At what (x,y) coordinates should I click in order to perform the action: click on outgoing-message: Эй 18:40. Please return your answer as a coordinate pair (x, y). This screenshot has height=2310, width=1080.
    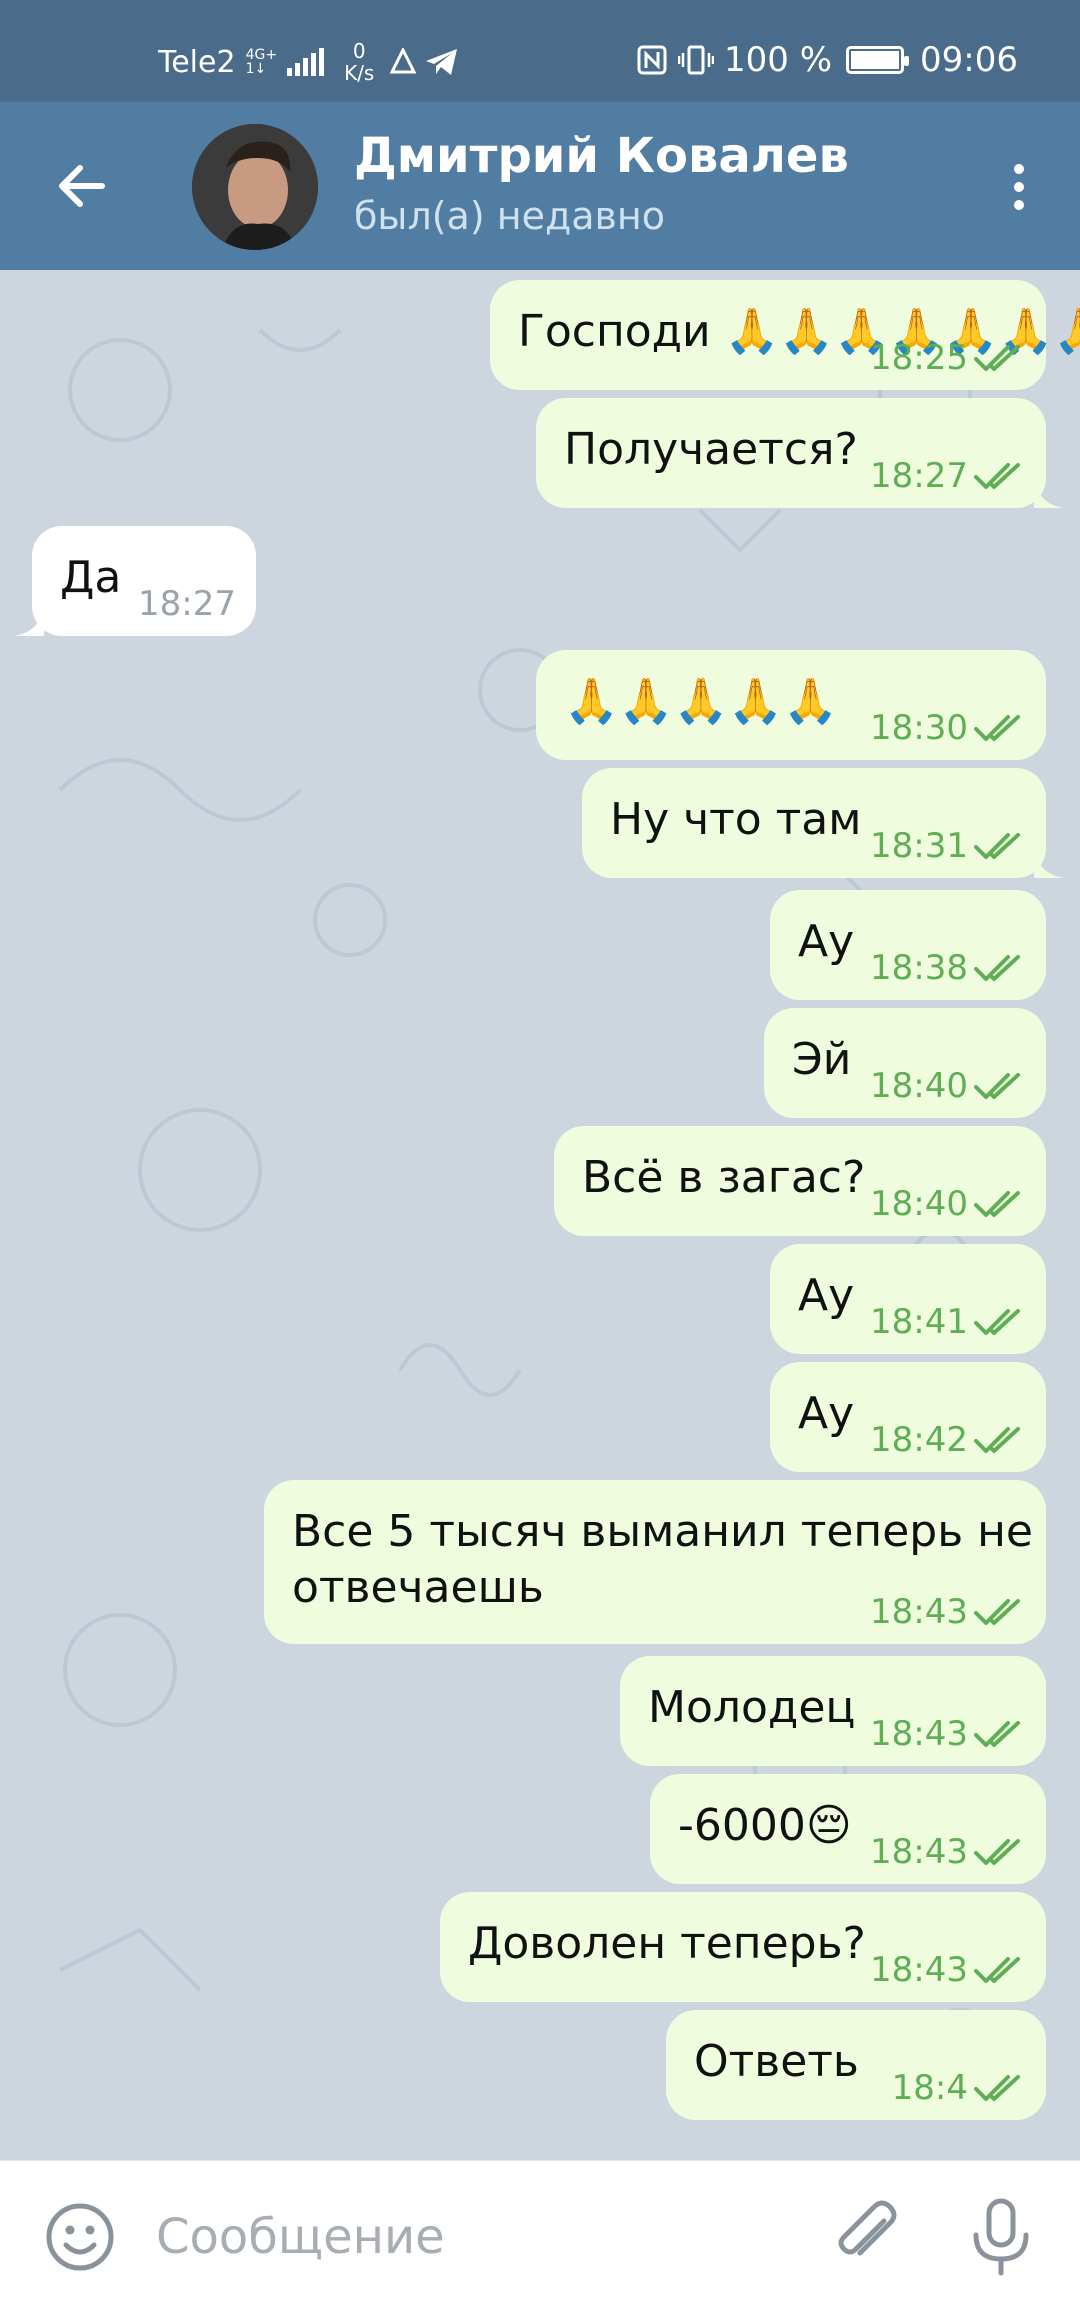
    Looking at the image, I should click on (905, 1063).